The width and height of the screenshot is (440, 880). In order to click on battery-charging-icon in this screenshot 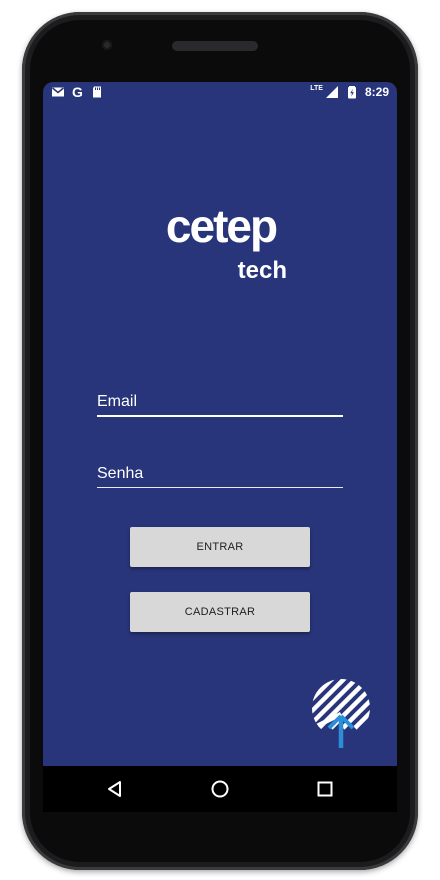, I will do `click(351, 92)`.